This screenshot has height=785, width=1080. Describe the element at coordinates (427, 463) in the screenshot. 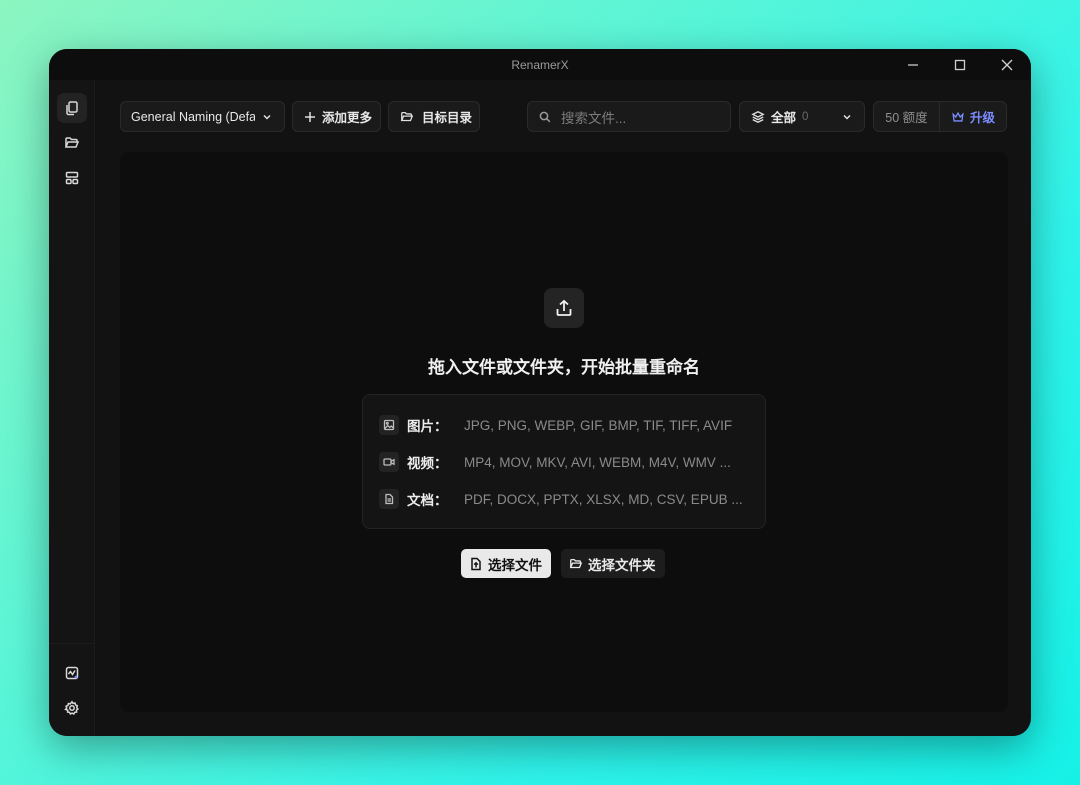

I see `format-name: 视频：` at that location.